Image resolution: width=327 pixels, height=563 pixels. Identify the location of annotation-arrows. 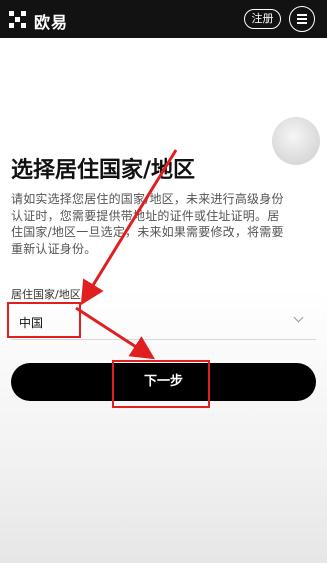
(126, 254).